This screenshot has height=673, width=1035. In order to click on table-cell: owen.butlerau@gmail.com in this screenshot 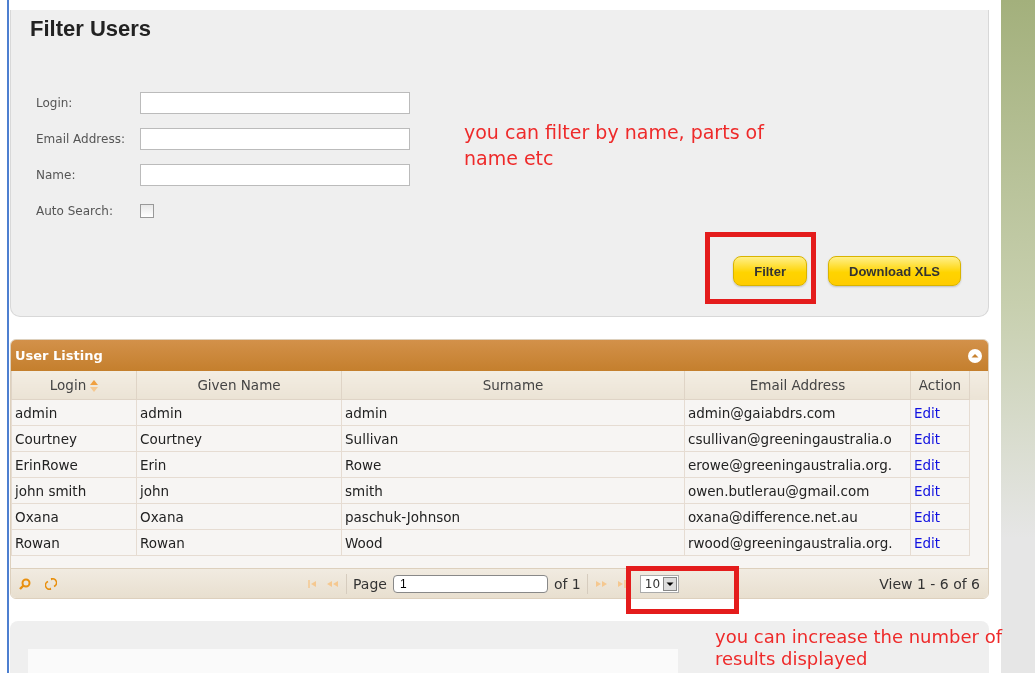, I will do `click(797, 490)`.